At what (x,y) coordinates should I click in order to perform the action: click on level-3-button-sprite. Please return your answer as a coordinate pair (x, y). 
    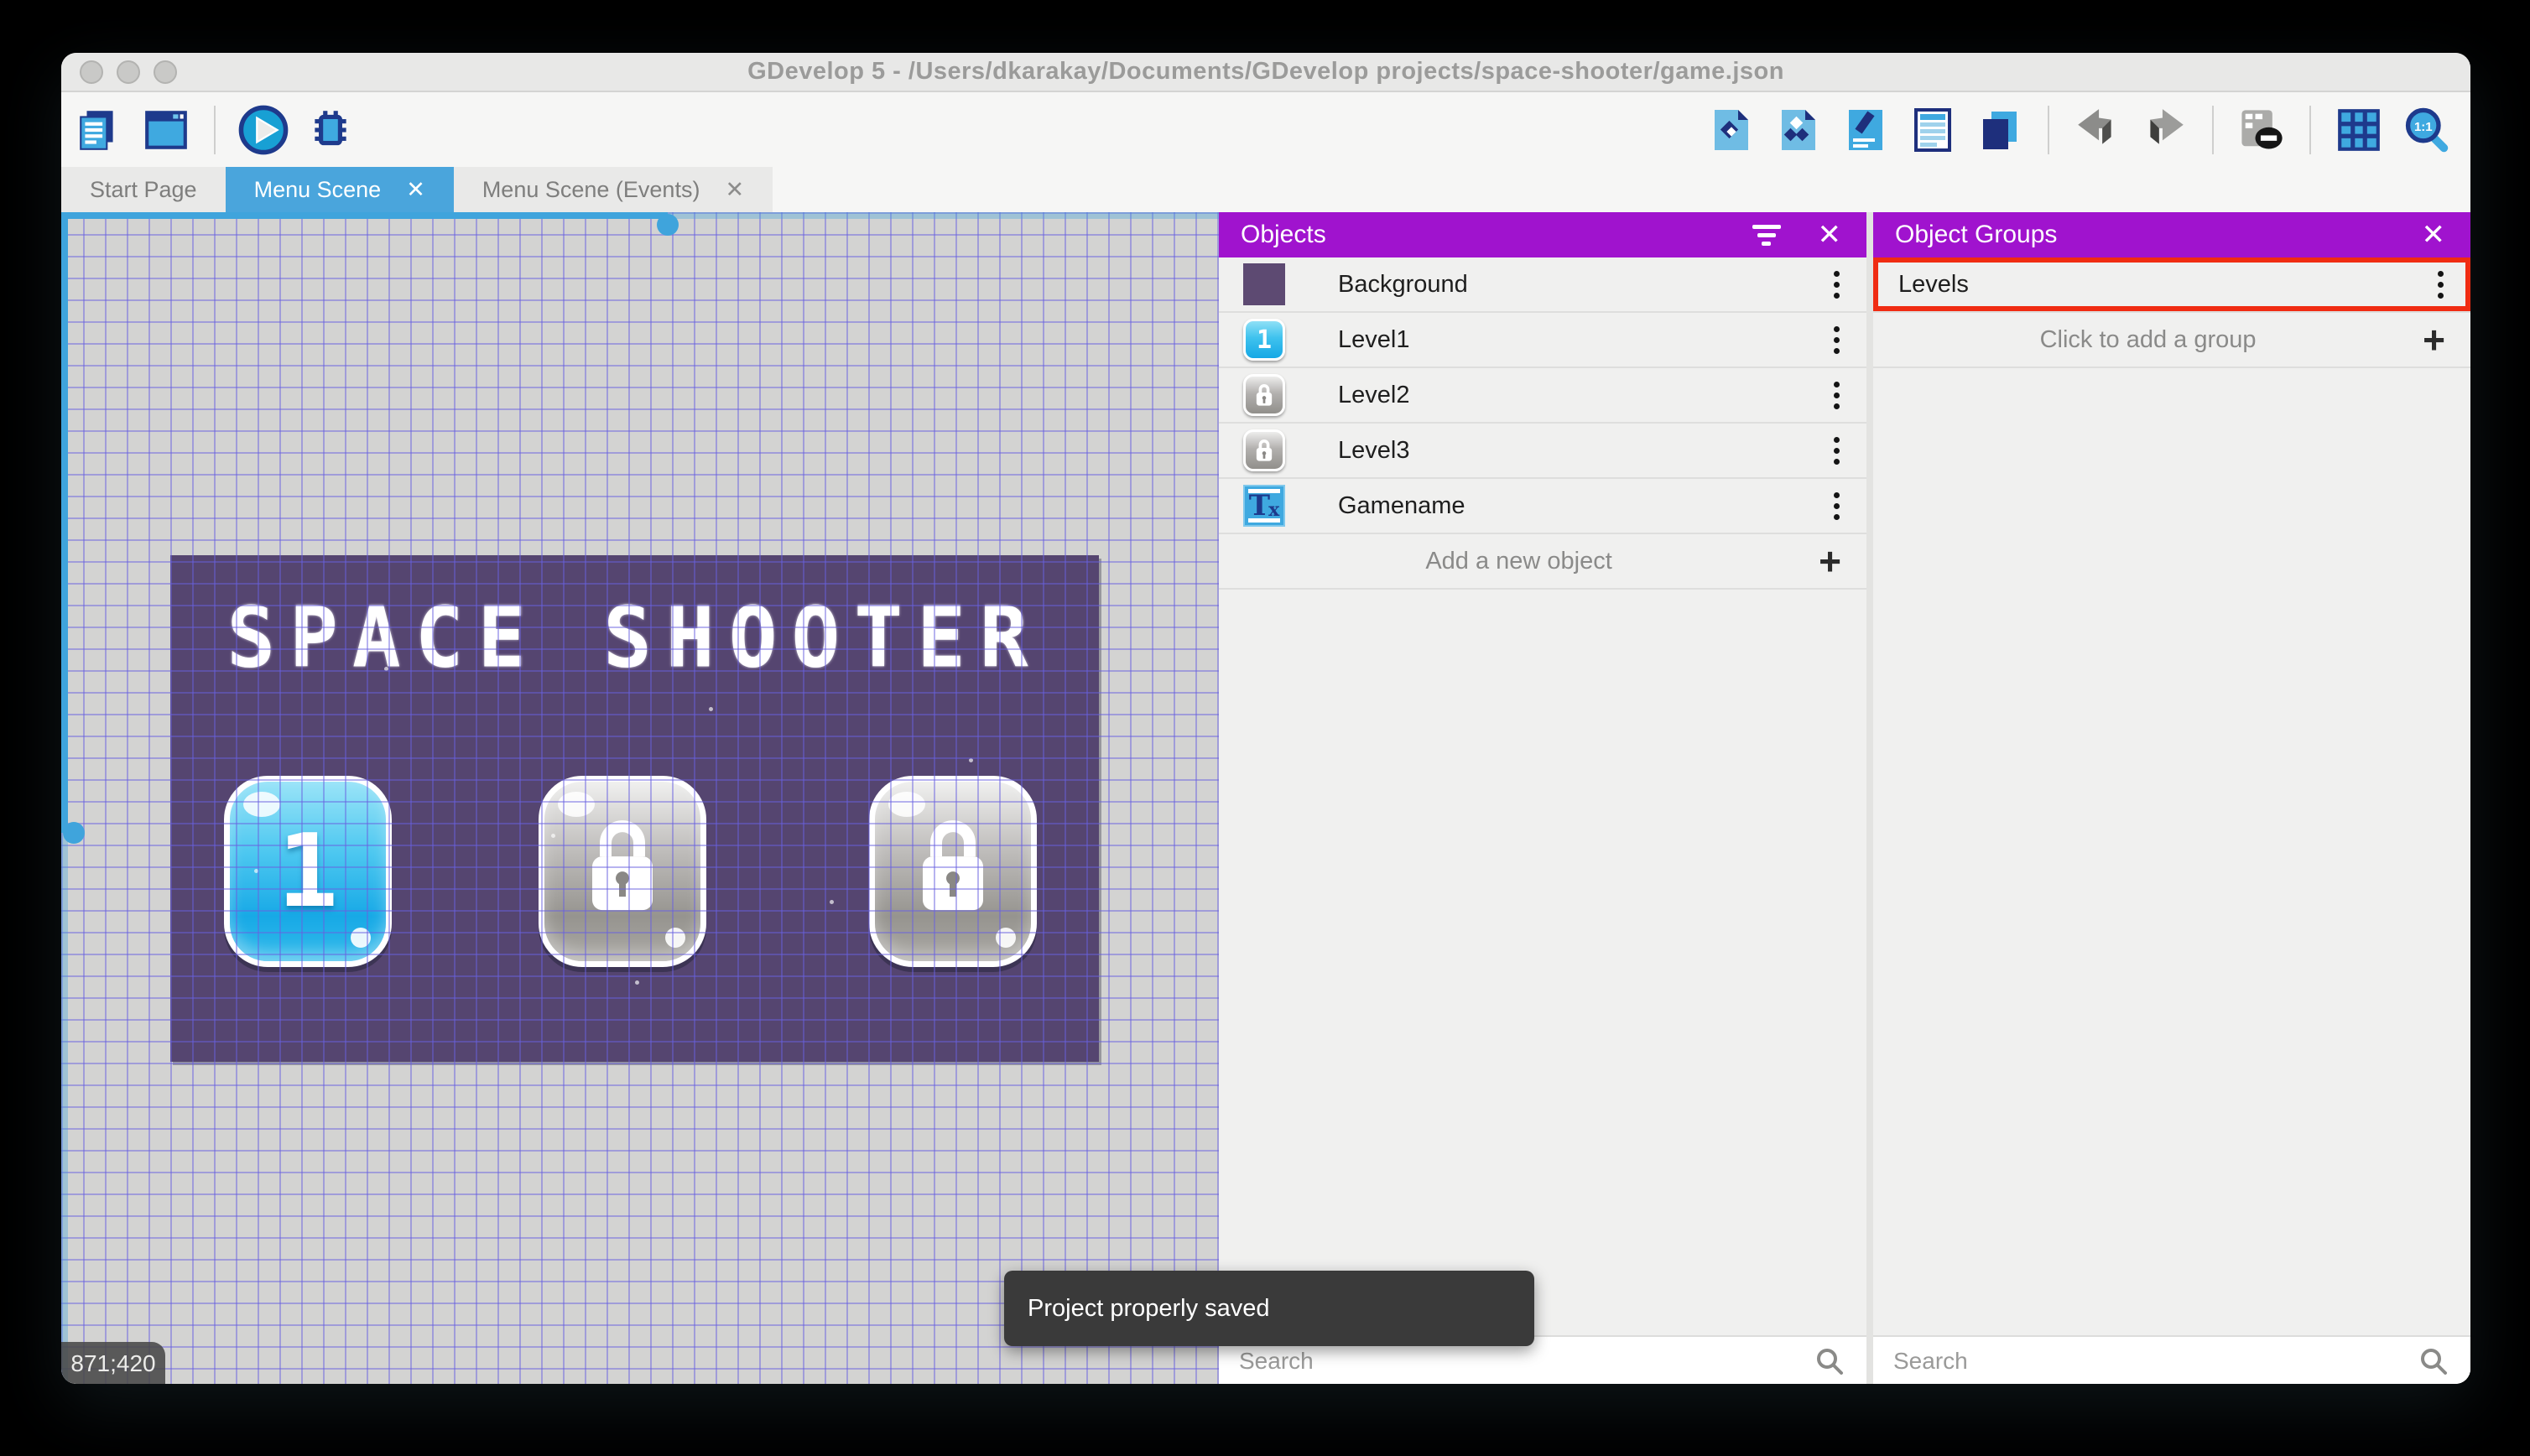
    Looking at the image, I should click on (953, 871).